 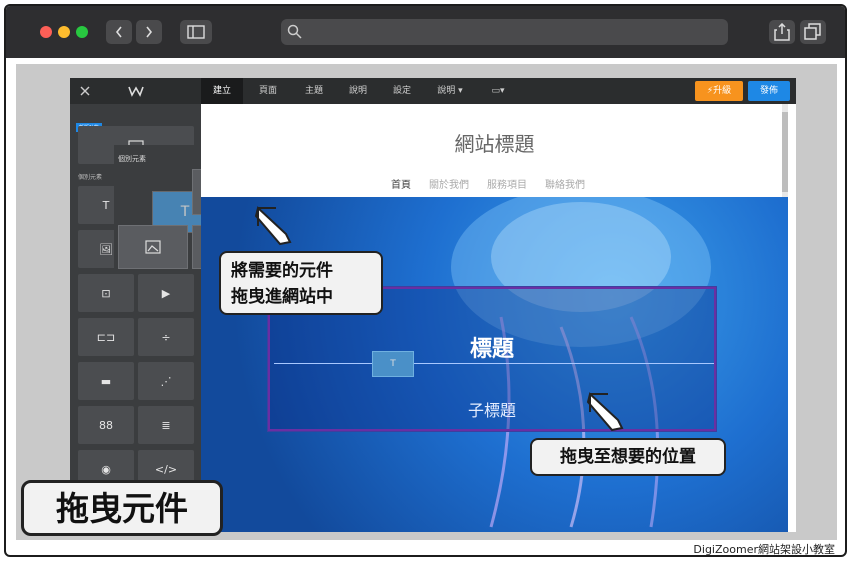 What do you see at coordinates (401, 183) in the screenshot?
I see `nav-item-home: 首頁` at bounding box center [401, 183].